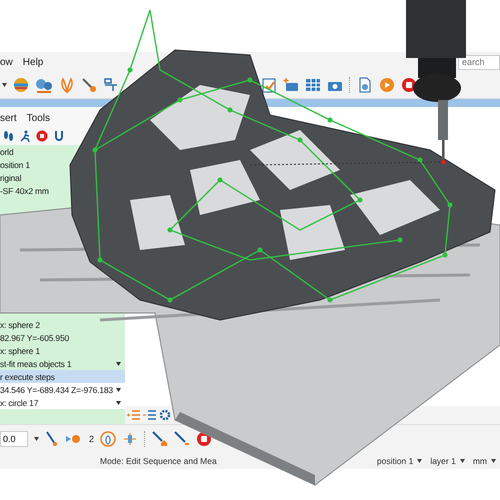  I want to click on probe-home-icon, so click(160, 439).